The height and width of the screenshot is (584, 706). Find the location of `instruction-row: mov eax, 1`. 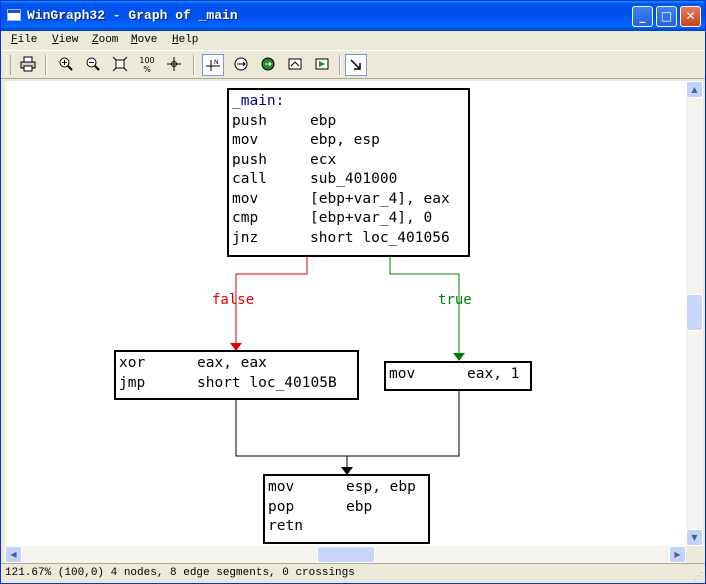

instruction-row: mov eax, 1 is located at coordinates (454, 374).